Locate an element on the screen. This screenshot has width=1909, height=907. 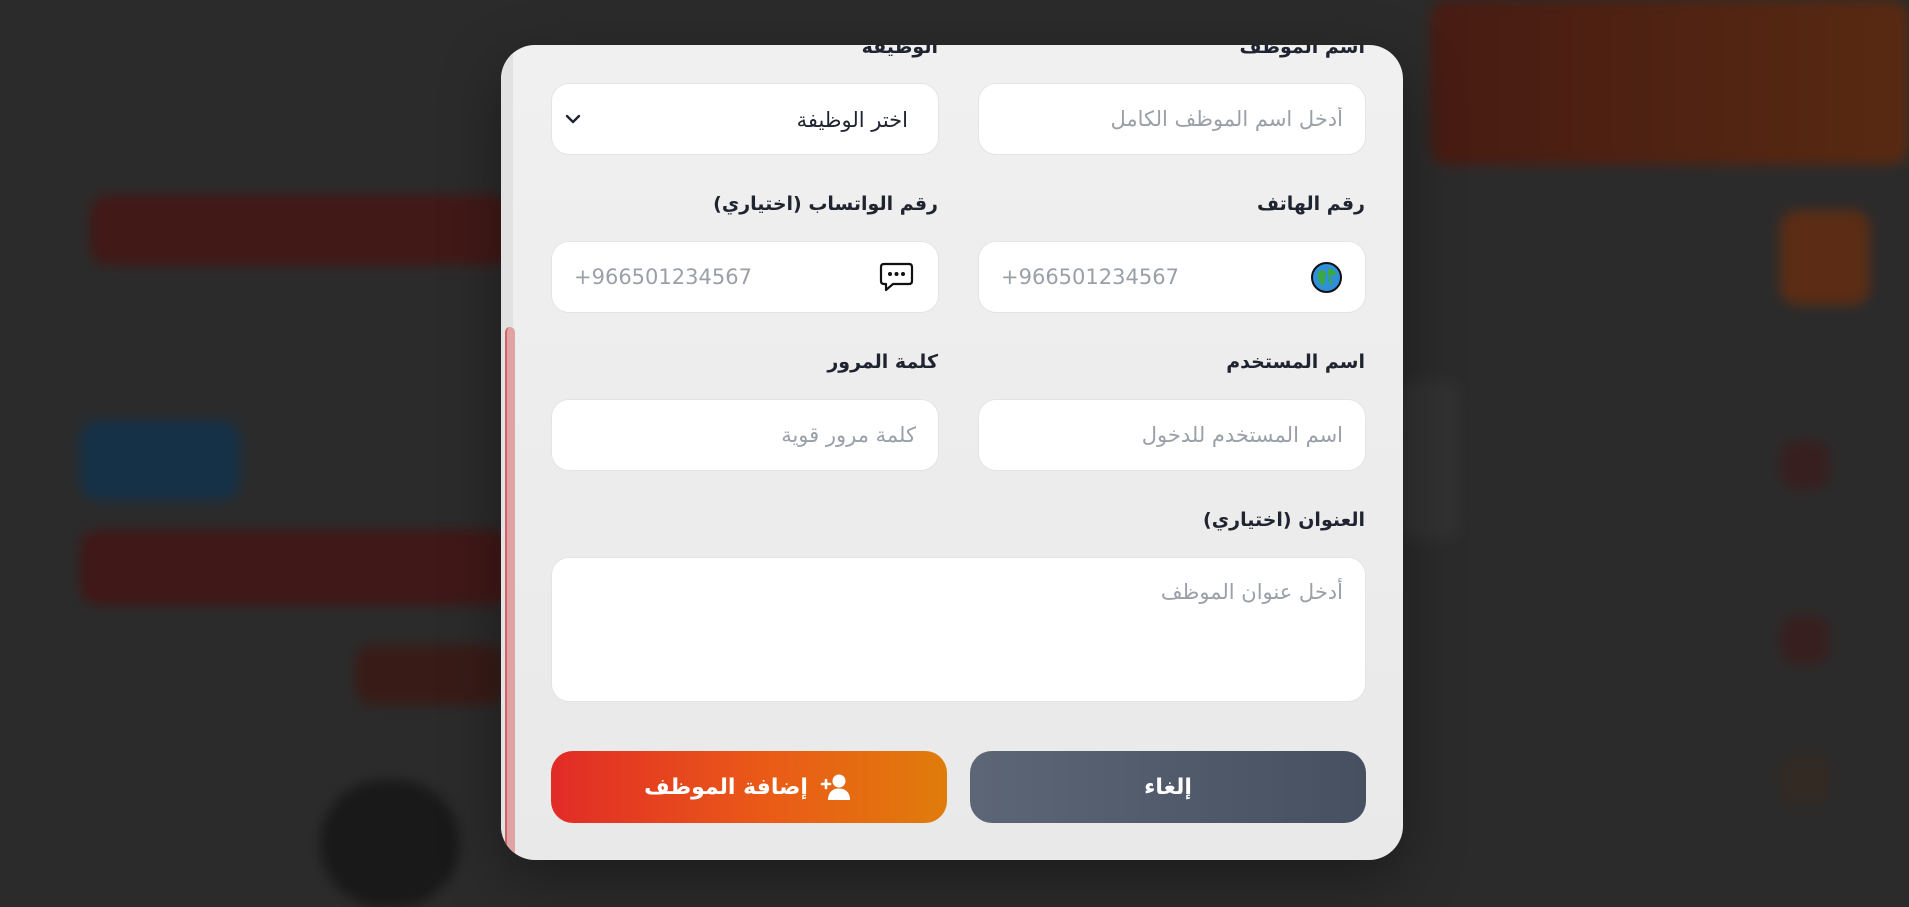
username-input is located at coordinates (1172, 435).